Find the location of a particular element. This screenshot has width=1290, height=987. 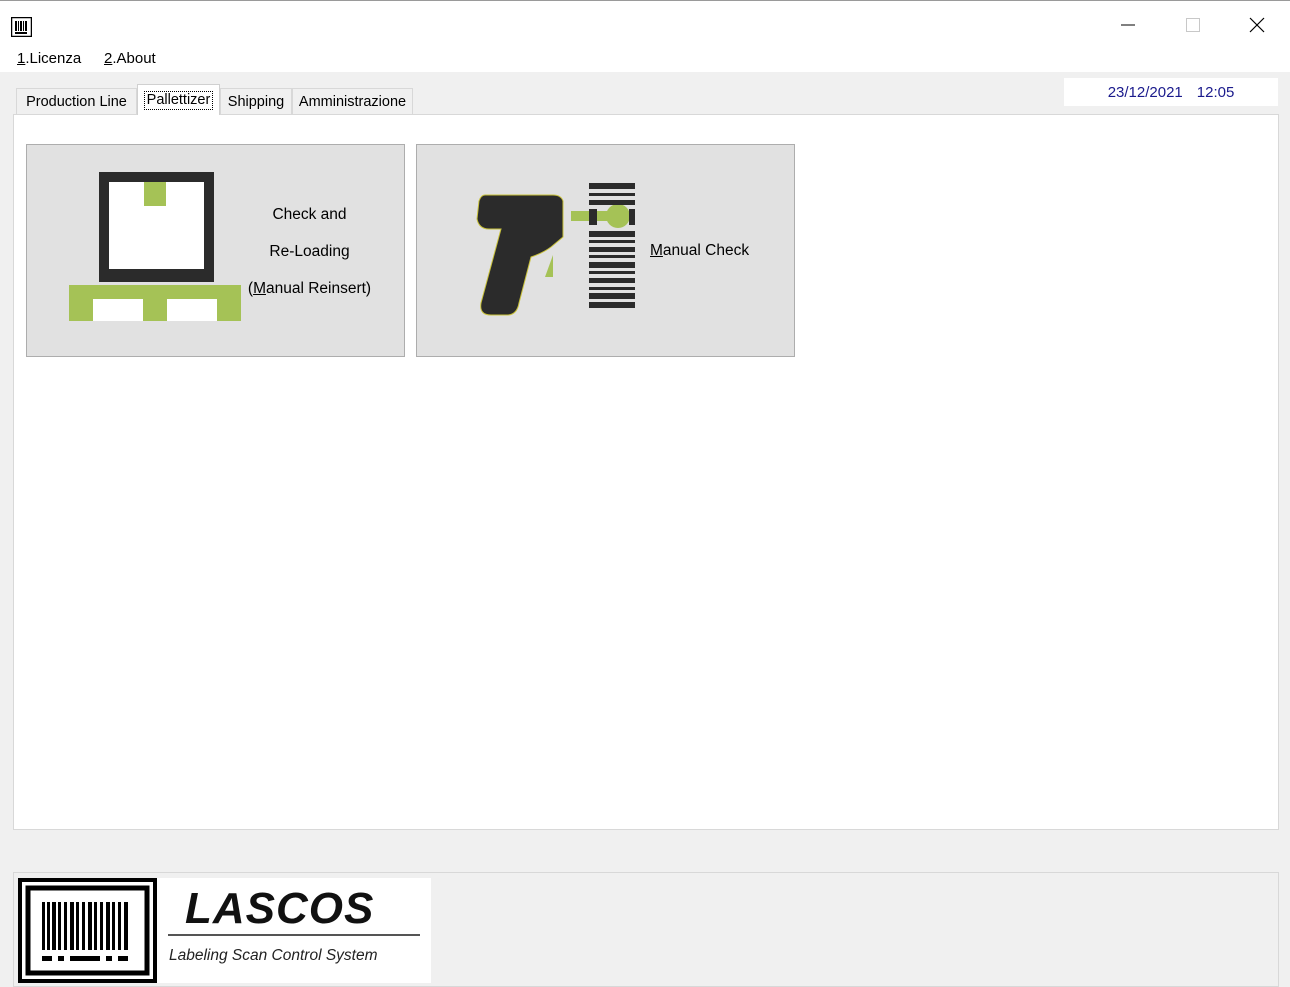

check-reload-mnemonic: M is located at coordinates (259, 288).